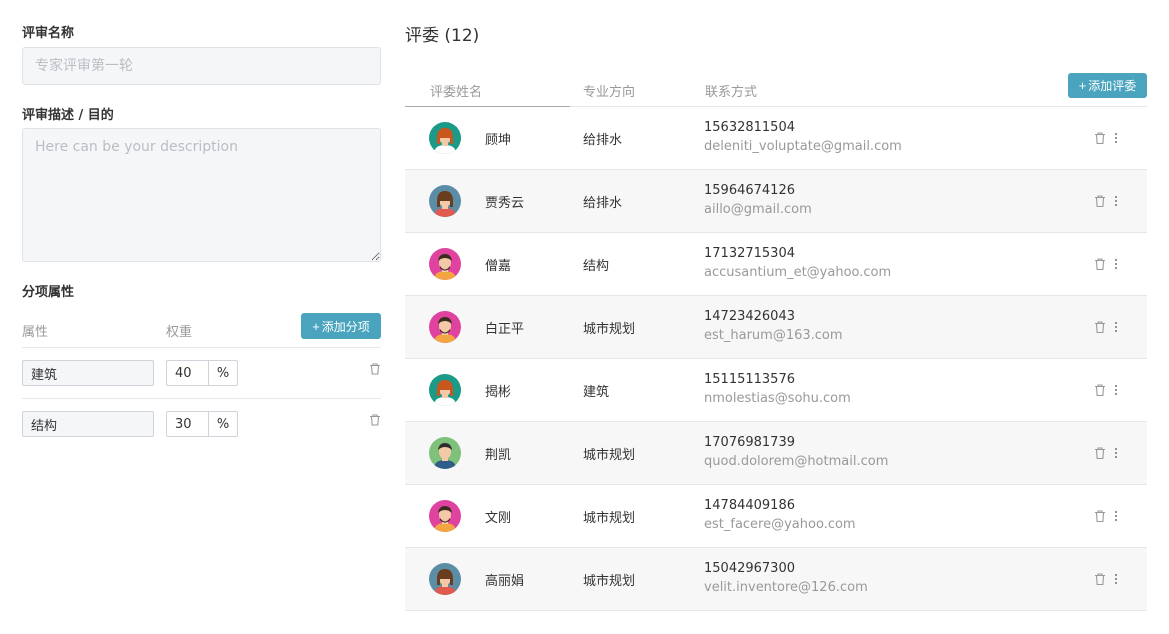 This screenshot has width=1169, height=634. What do you see at coordinates (201, 66) in the screenshot?
I see `review-name-input` at bounding box center [201, 66].